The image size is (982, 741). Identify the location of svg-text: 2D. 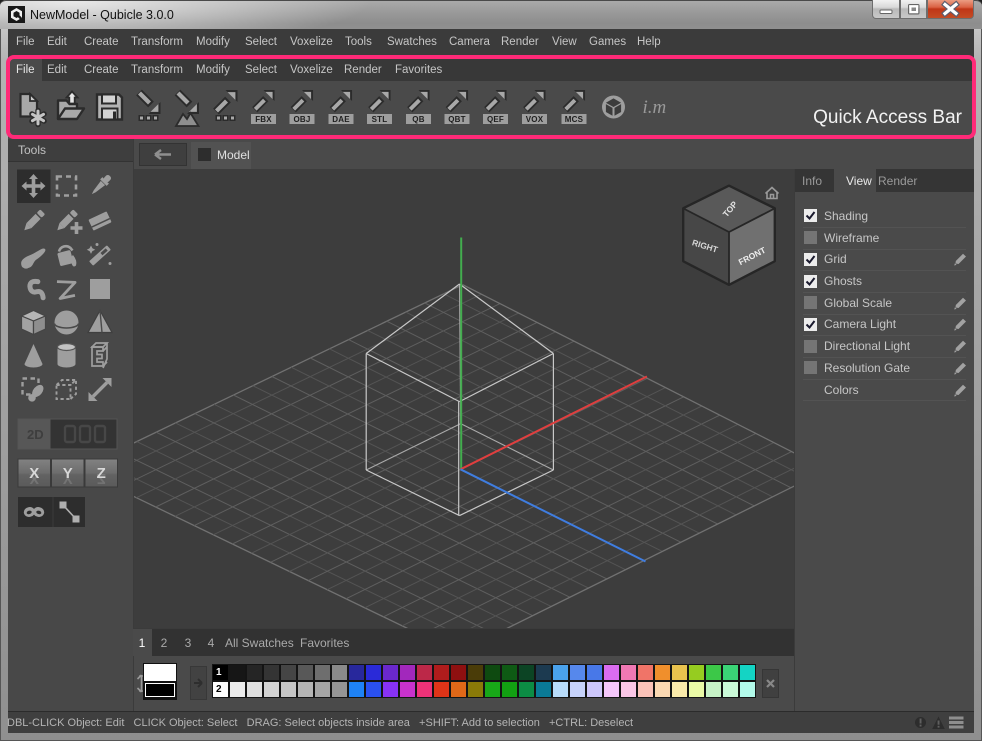
(35, 434).